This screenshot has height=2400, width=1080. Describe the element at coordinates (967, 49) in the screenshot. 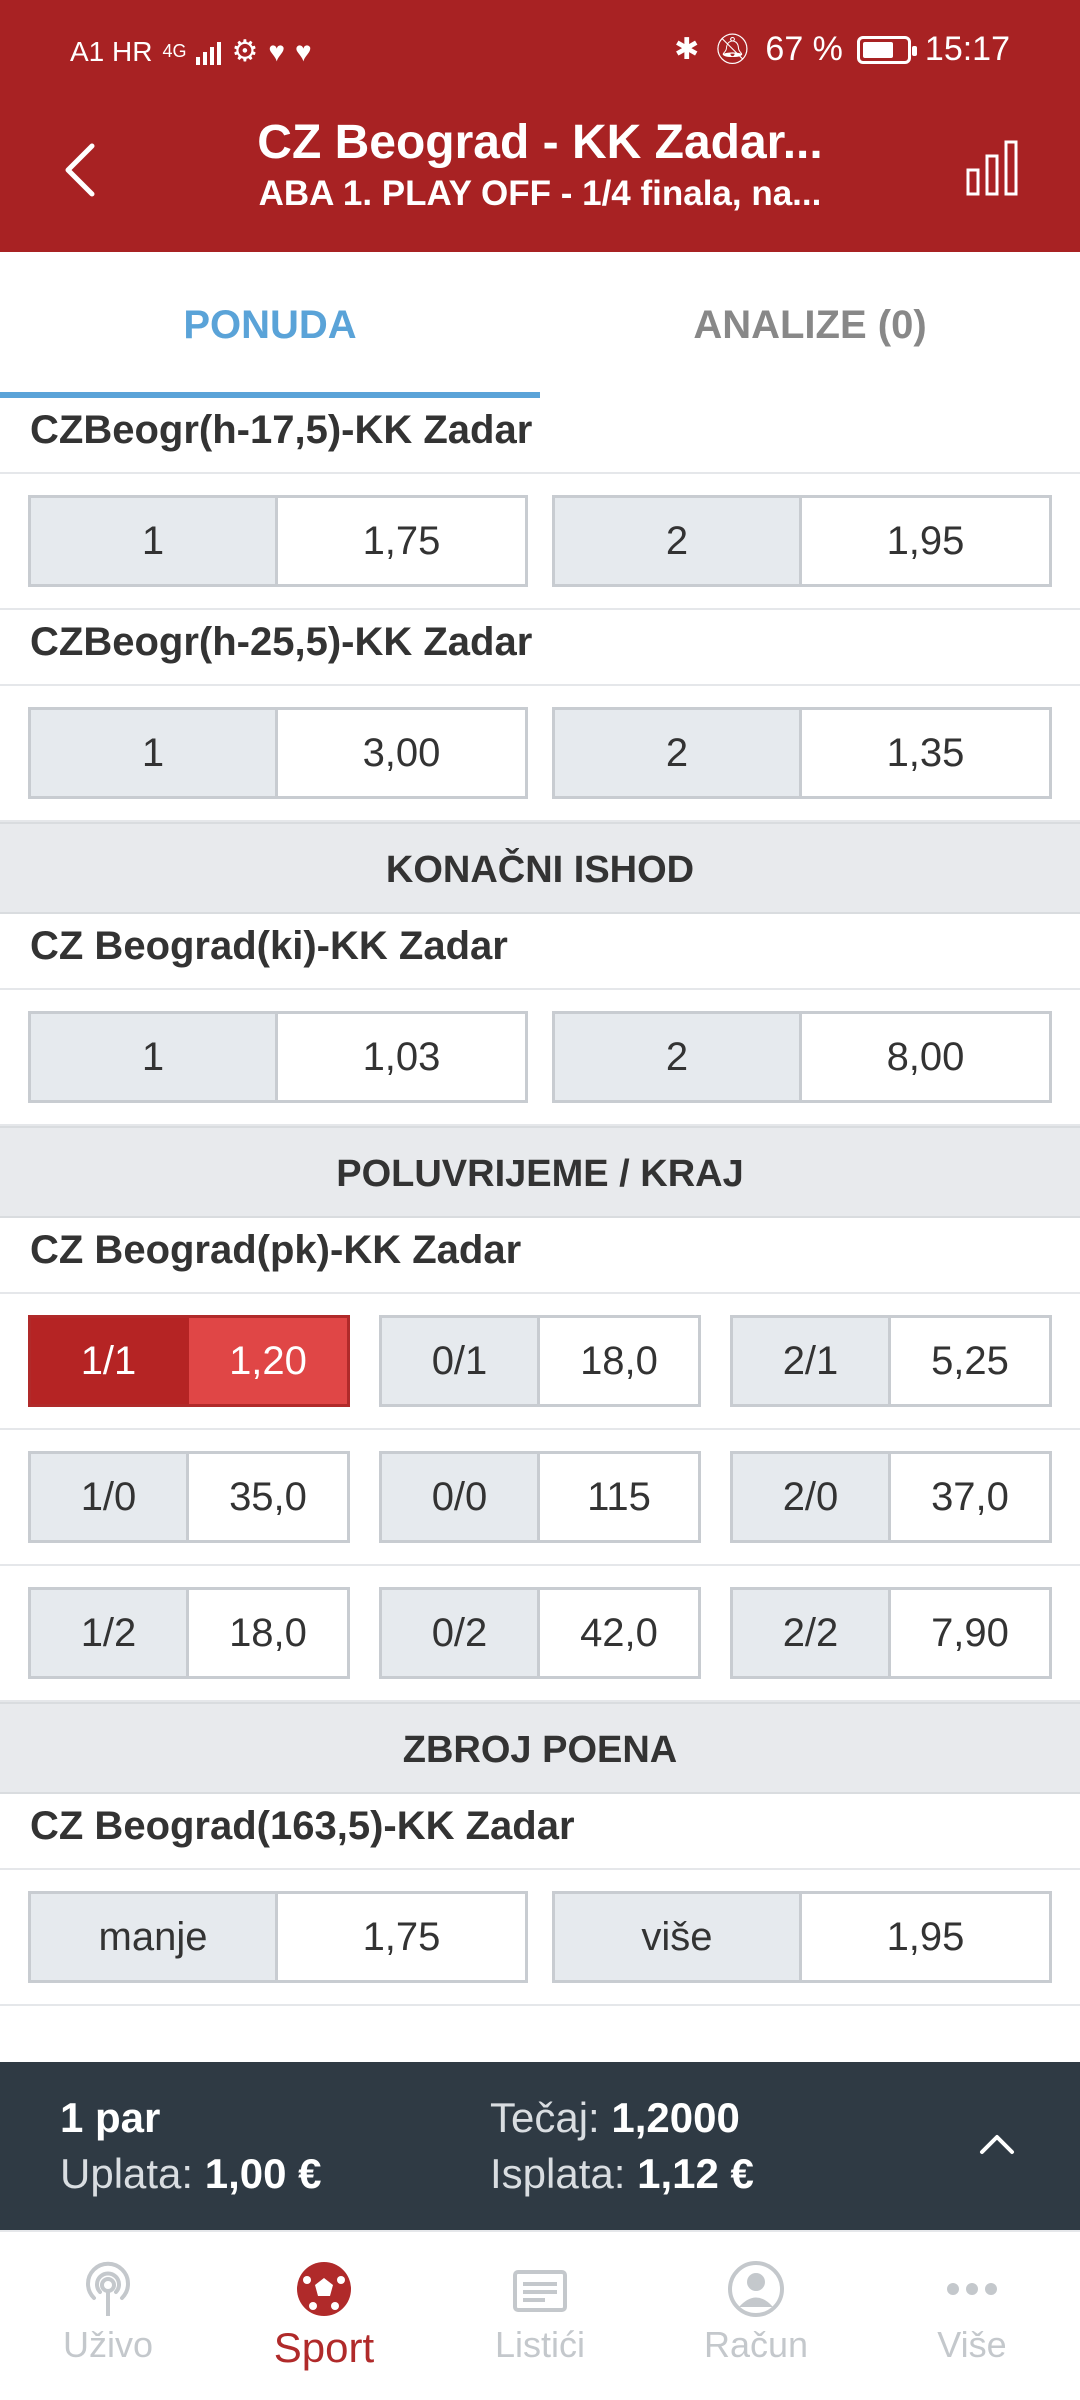

I see `clock: 15:17` at that location.